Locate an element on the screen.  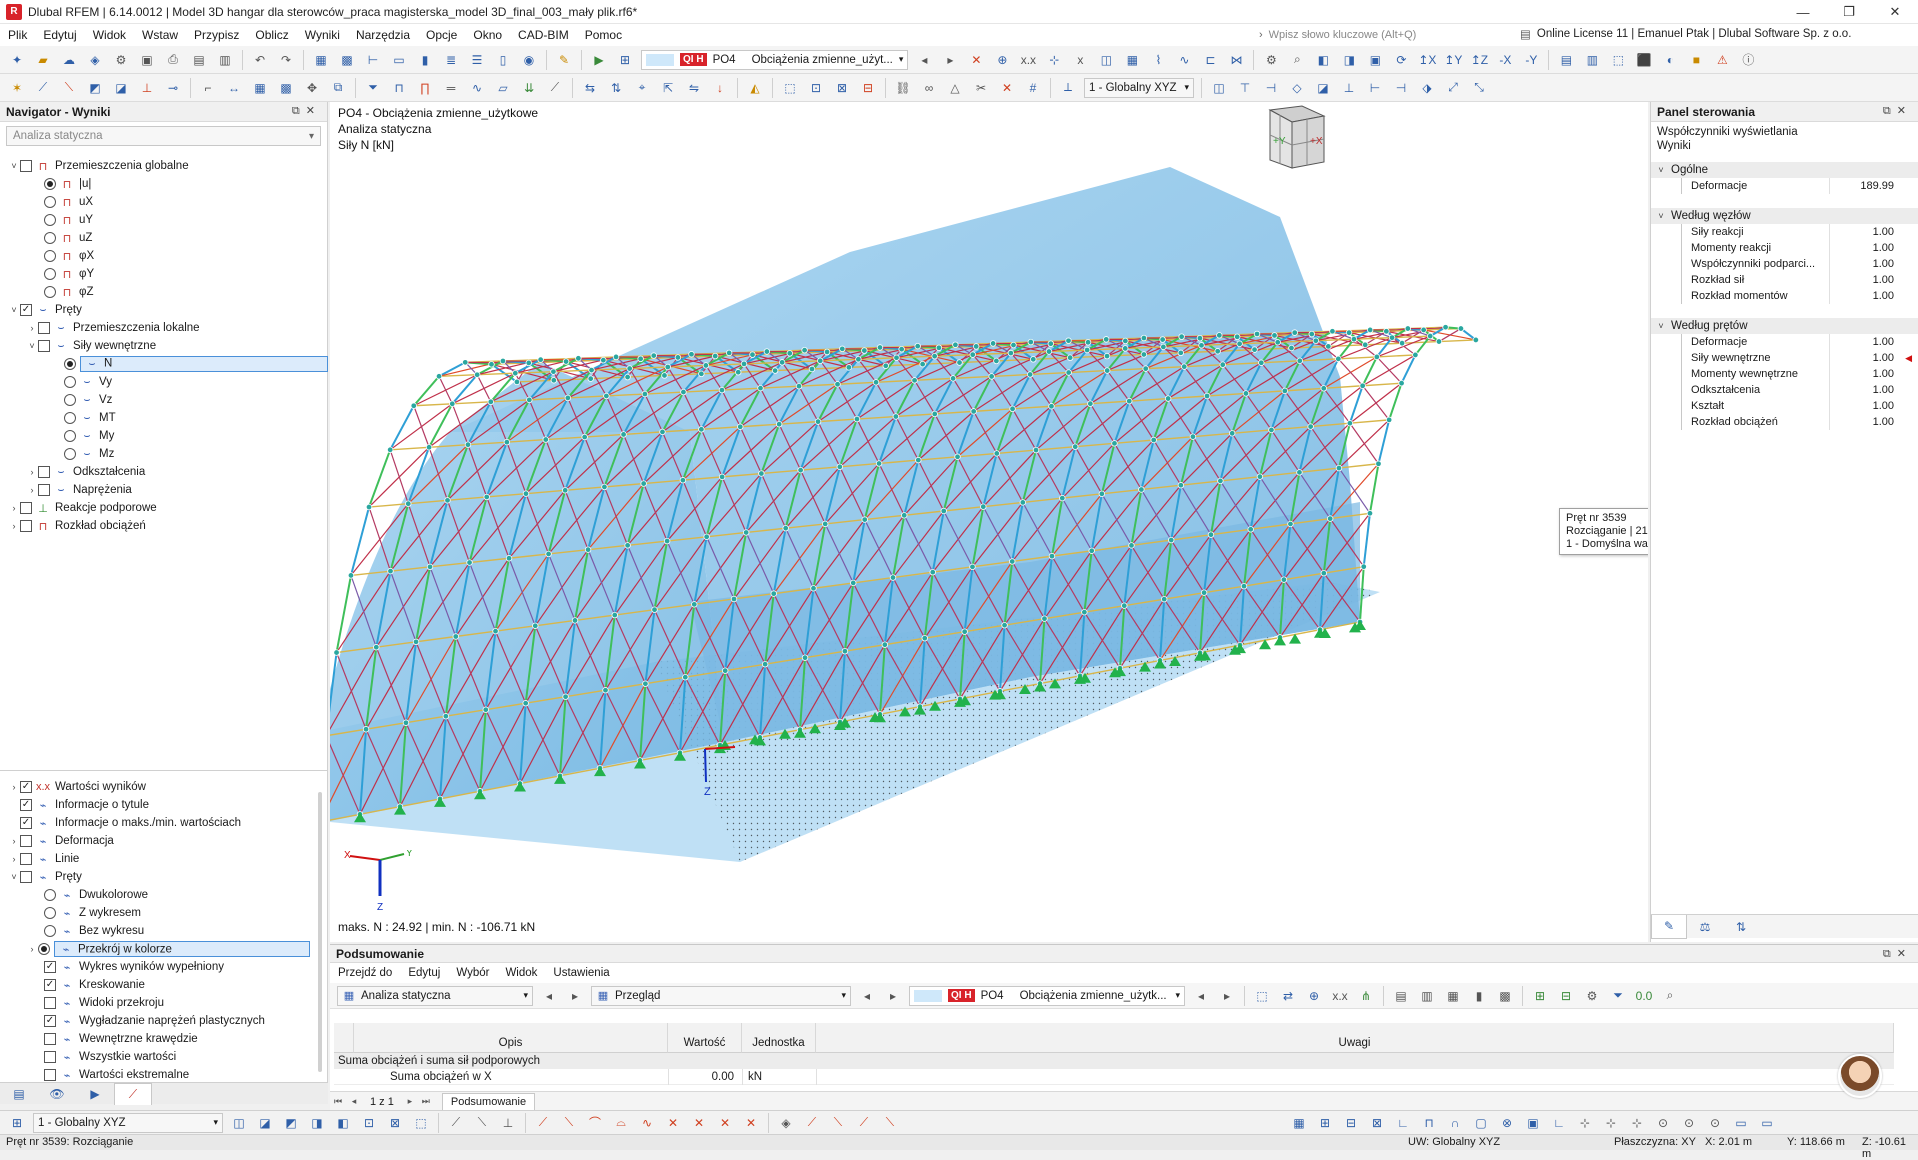
menu-wyniki: Wyniki is located at coordinates (322, 35).